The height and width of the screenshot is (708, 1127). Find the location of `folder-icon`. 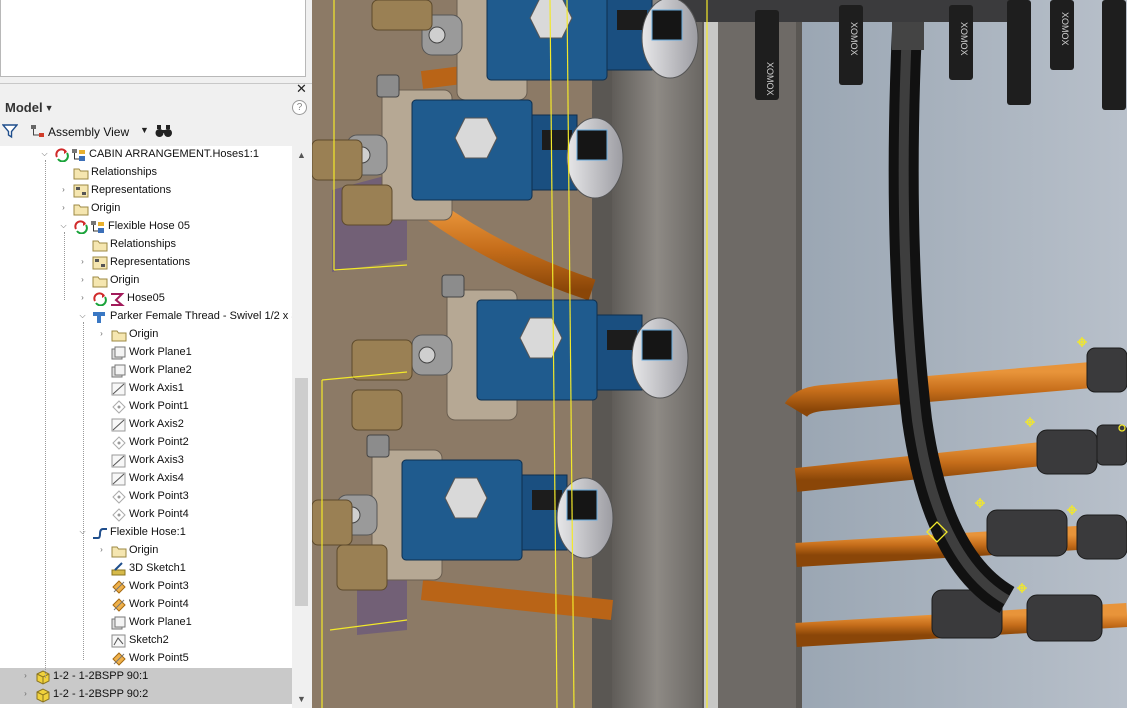

folder-icon is located at coordinates (81, 210).